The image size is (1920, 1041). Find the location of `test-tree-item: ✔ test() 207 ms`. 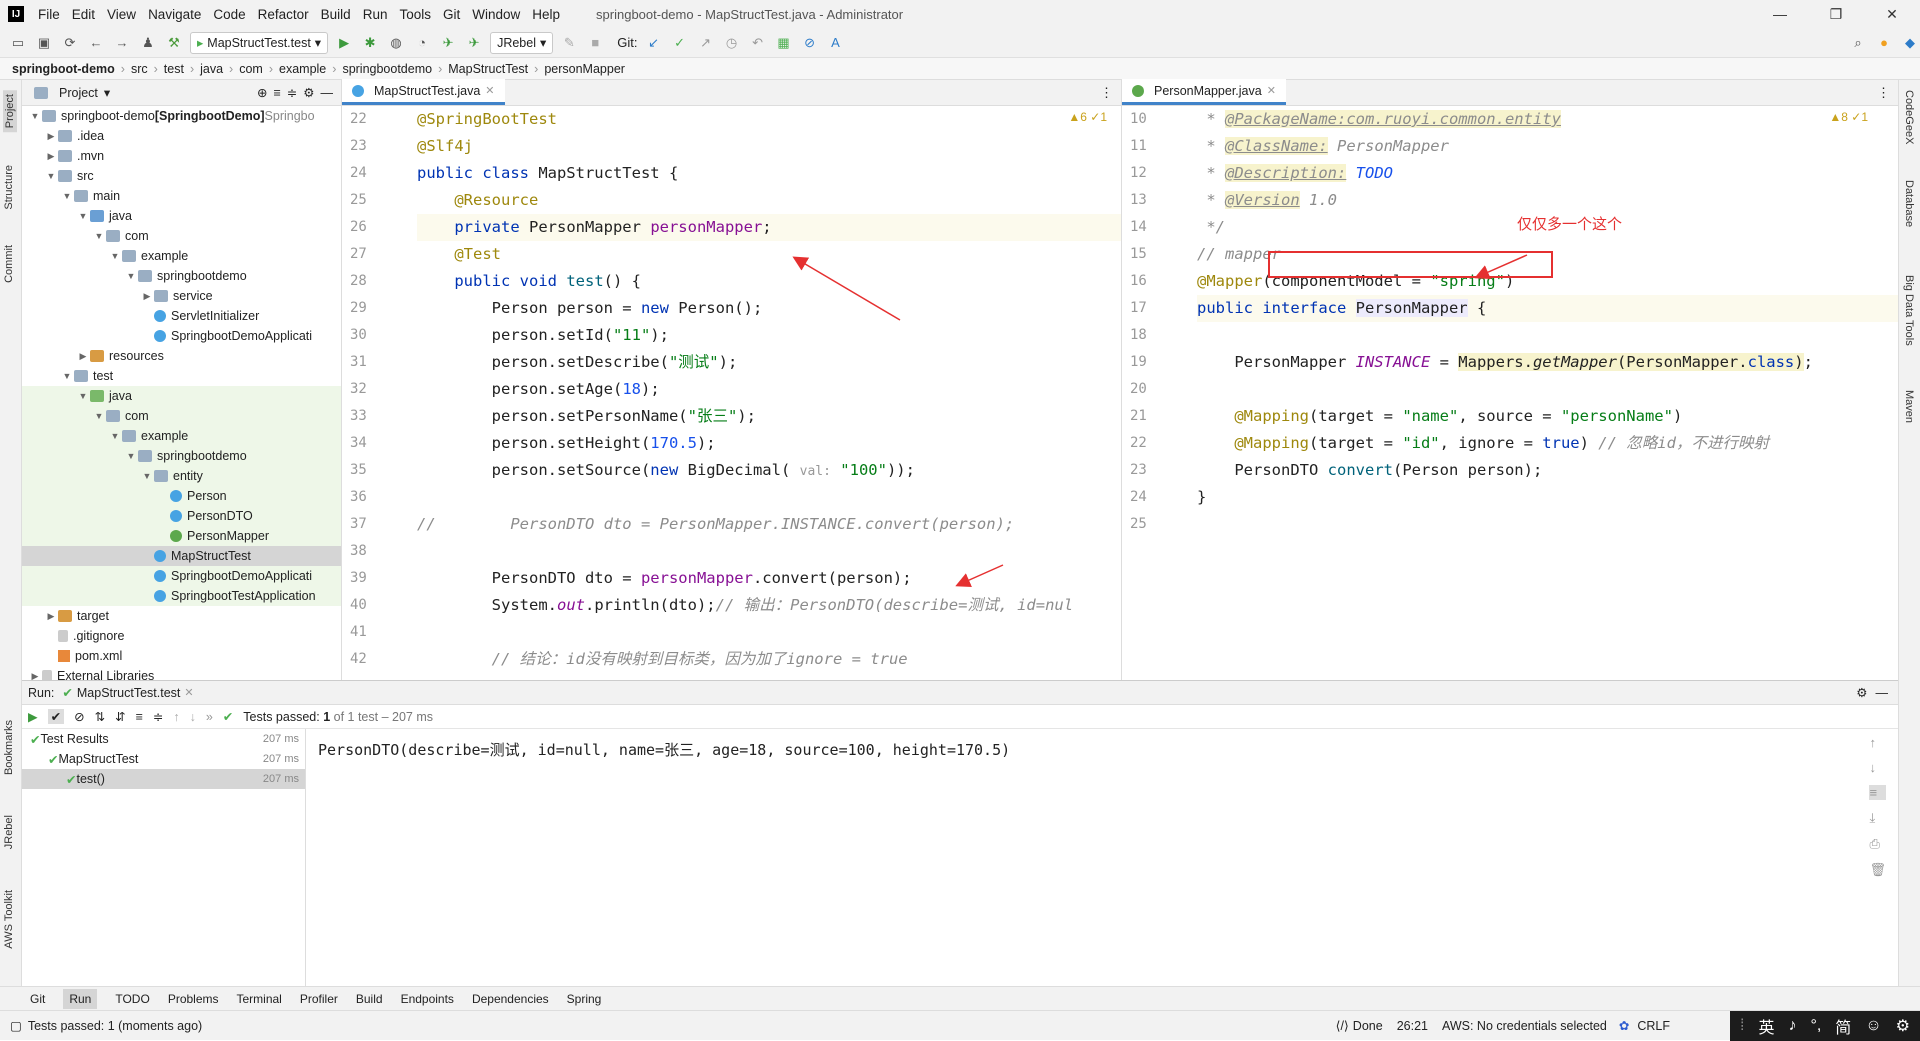

test-tree-item: ✔ test() 207 ms is located at coordinates (163, 779).